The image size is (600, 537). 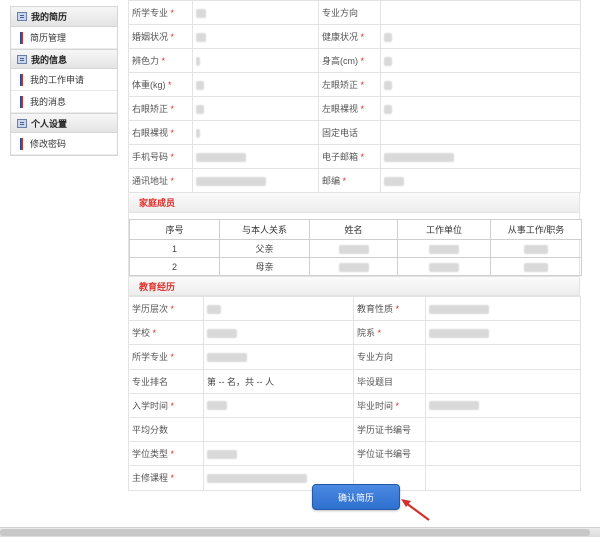 I want to click on field-label-text: 左眼裸视, so click(x=340, y=109).